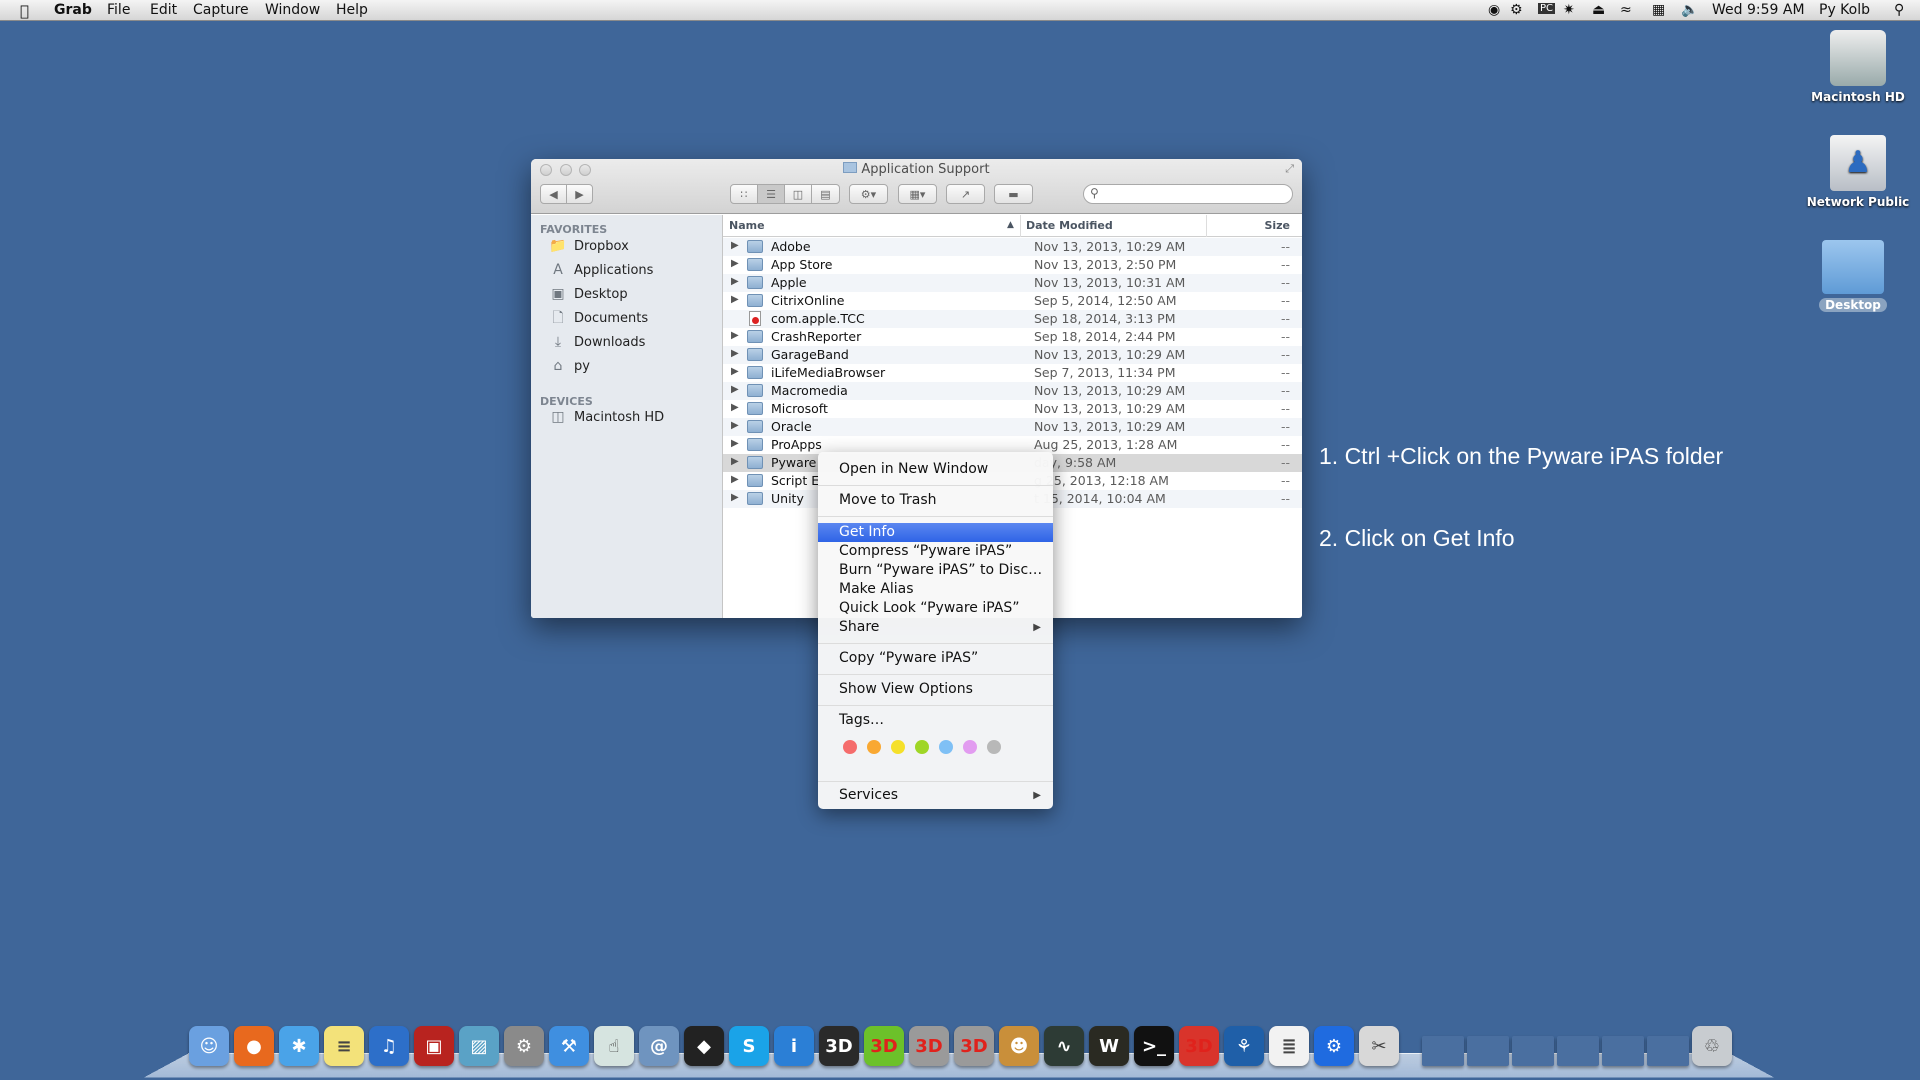  Describe the element at coordinates (1012, 283) in the screenshot. I see `file-row: ▶ Apple Nov 13, 2013, 10:31 AM --` at that location.